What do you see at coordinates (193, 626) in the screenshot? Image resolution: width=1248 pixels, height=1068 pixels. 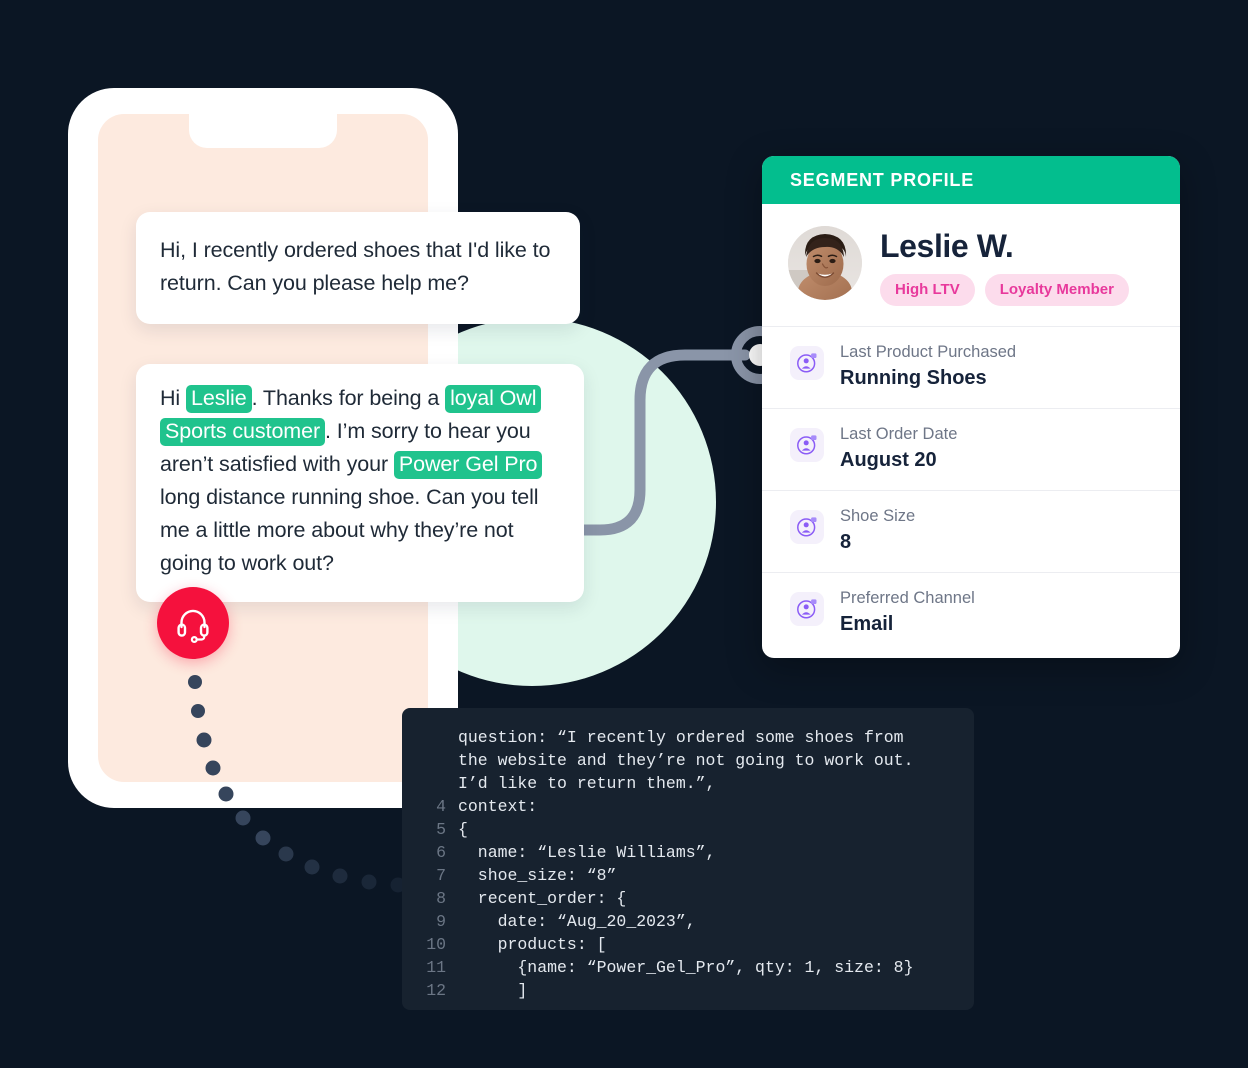 I see `headset-icon` at bounding box center [193, 626].